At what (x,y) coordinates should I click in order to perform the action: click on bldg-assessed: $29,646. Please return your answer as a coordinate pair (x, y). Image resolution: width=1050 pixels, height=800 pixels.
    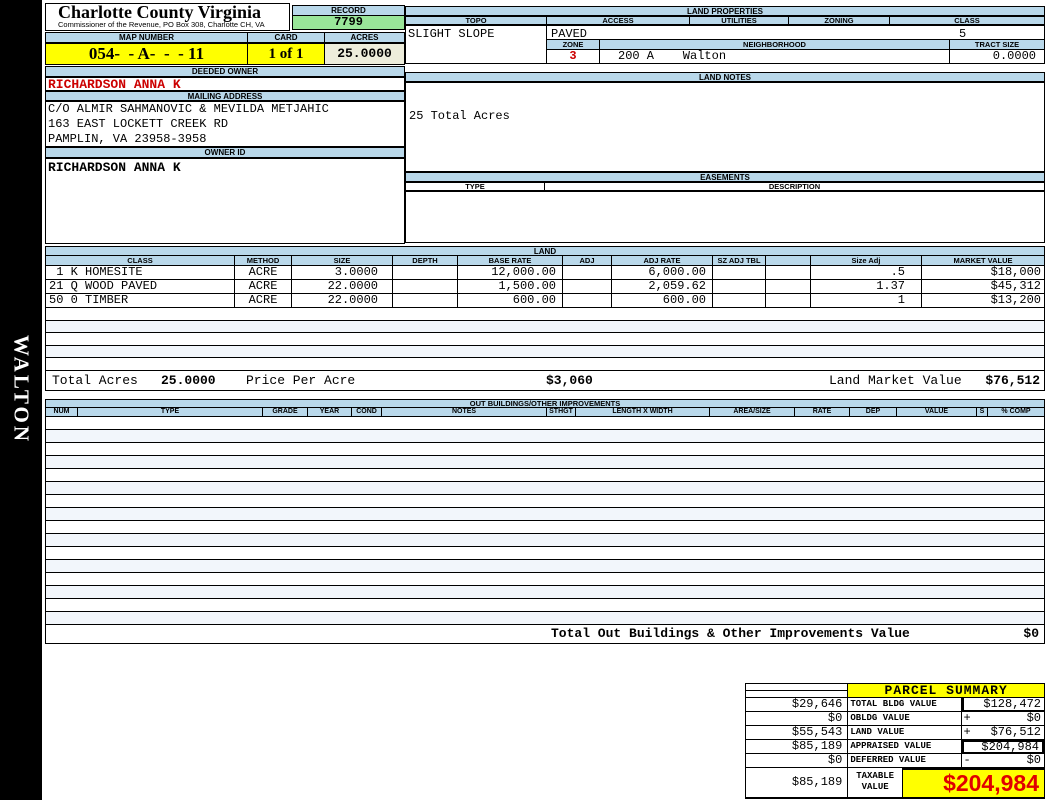
    Looking at the image, I should click on (797, 705).